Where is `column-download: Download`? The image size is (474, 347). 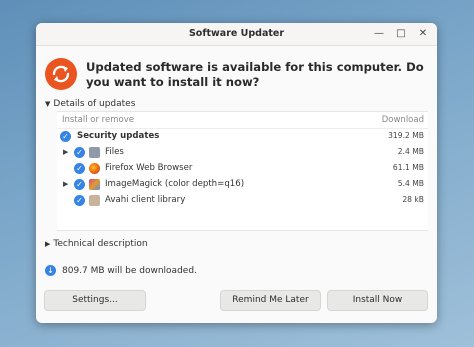
column-download: Download is located at coordinates (402, 120).